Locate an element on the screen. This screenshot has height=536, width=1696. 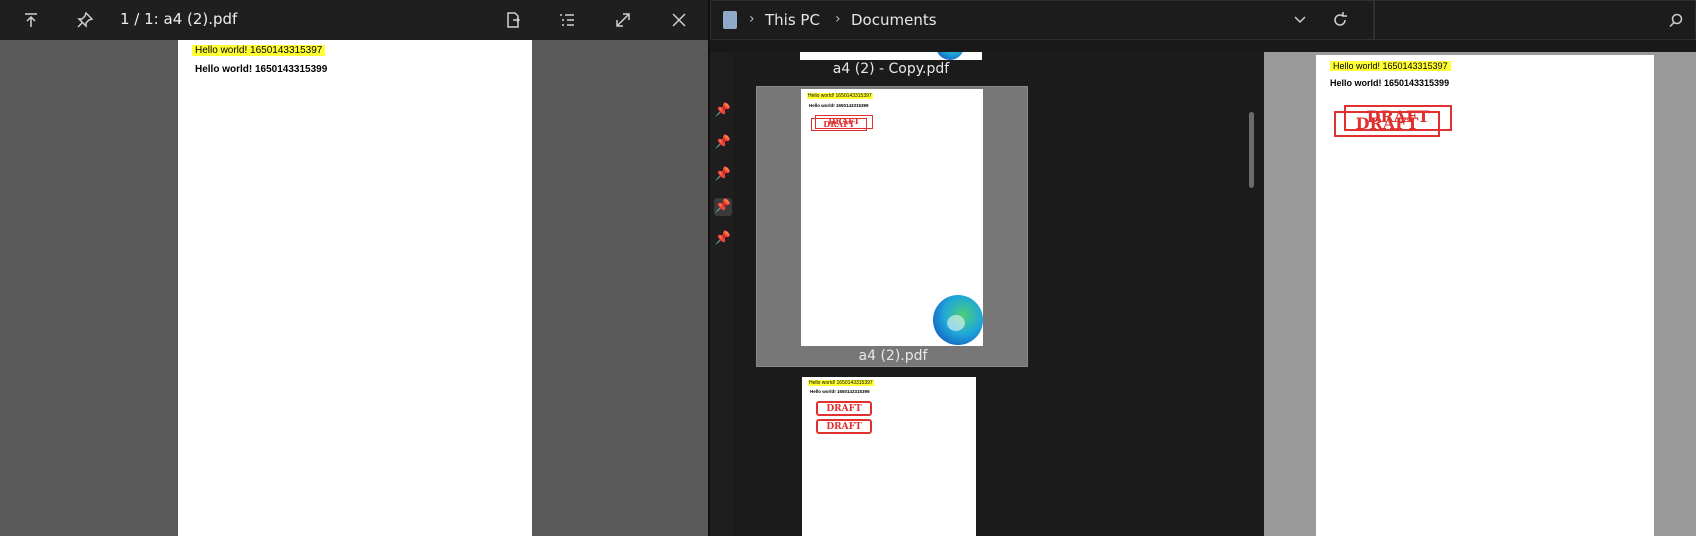
list-item: a4 (2) - Copy.pdf is located at coordinates (891, 67).